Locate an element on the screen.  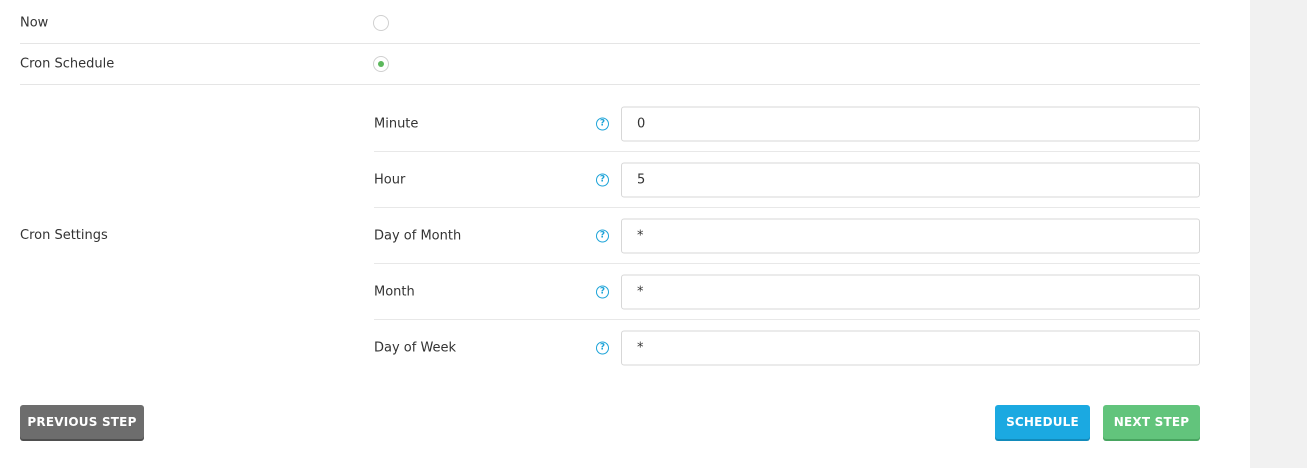
cron-row-minute: Minute ? is located at coordinates (787, 124).